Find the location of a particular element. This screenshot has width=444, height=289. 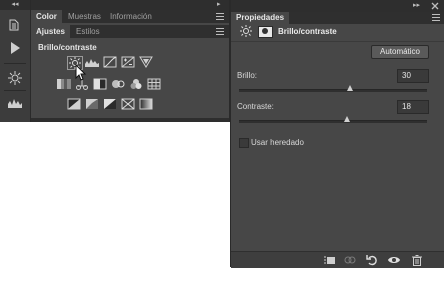

brightness-icon is located at coordinates (15, 78).